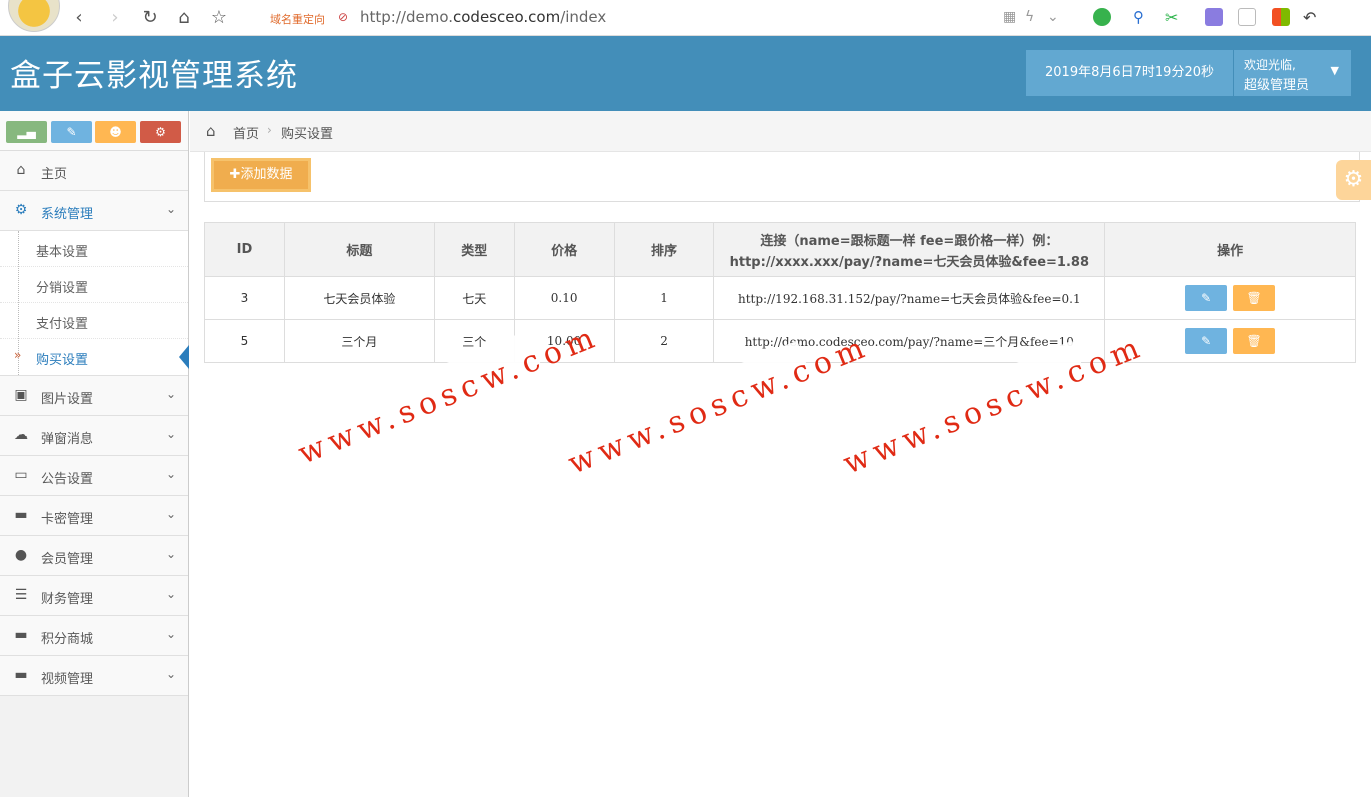  Describe the element at coordinates (94, 131) in the screenshot. I see `sidebar-shortcuts: ▂▄ ✎ ☻ ⚙` at that location.